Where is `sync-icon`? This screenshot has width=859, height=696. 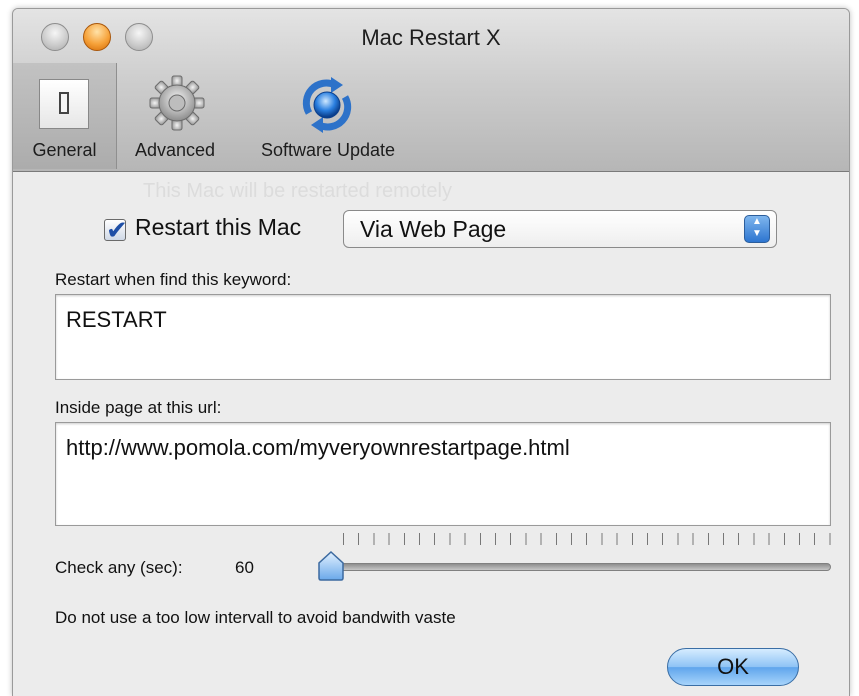 sync-icon is located at coordinates (327, 105).